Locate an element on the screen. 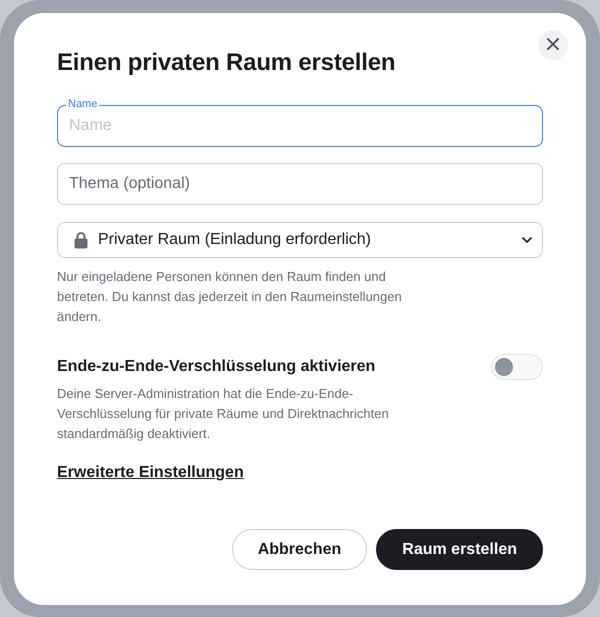  close-button: × is located at coordinates (553, 45).